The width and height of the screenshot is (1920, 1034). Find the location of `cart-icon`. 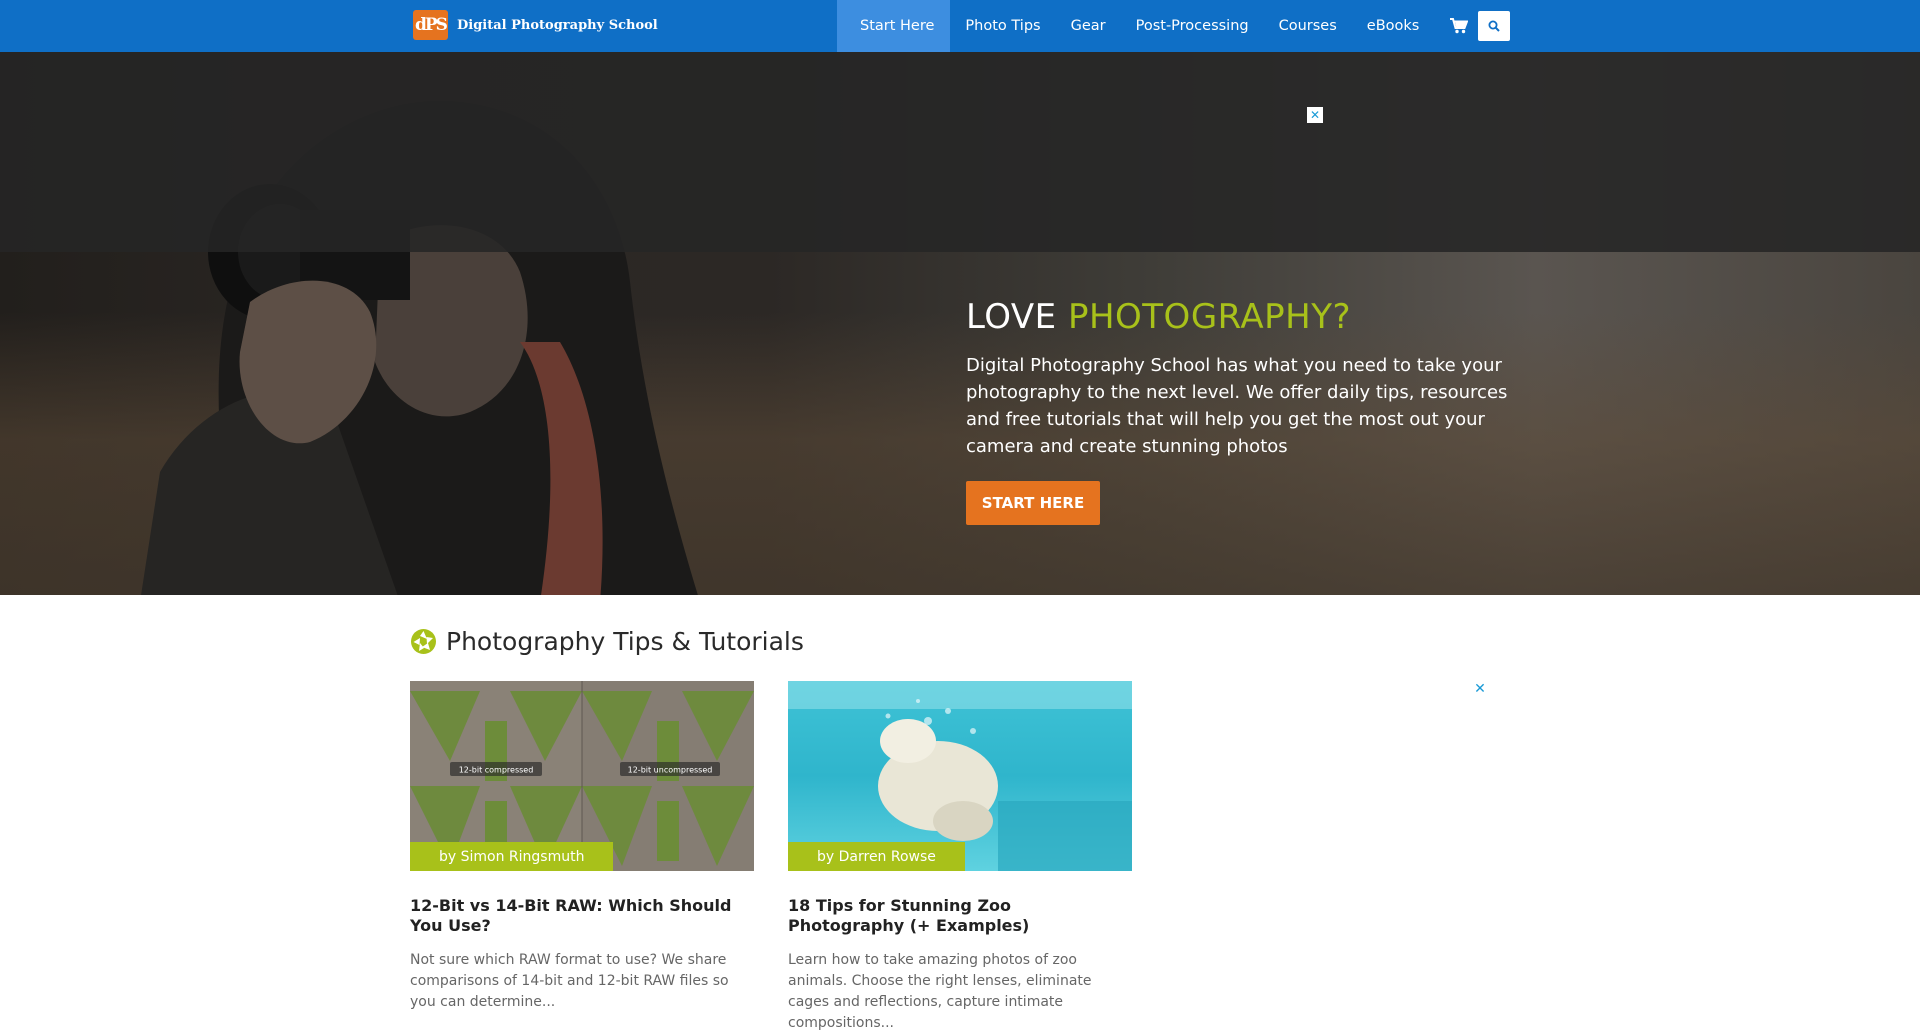

cart-icon is located at coordinates (1459, 26).